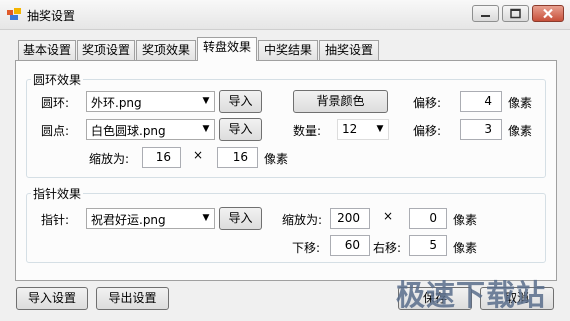 The image size is (570, 321). I want to click on maximize-button, so click(515, 13).